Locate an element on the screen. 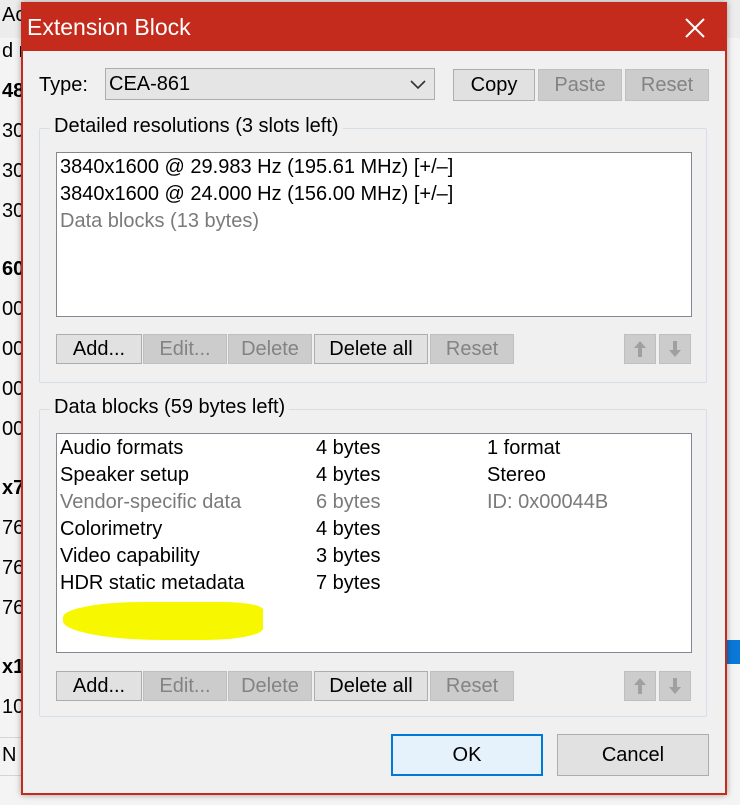  block-name: Colorimetry is located at coordinates (111, 529).